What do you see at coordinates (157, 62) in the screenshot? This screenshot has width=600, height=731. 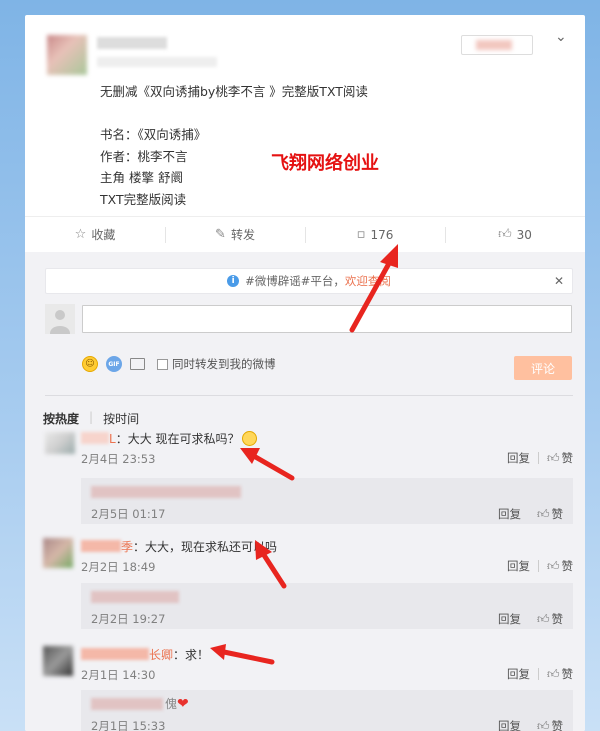 I see `post-meta-blurred` at bounding box center [157, 62].